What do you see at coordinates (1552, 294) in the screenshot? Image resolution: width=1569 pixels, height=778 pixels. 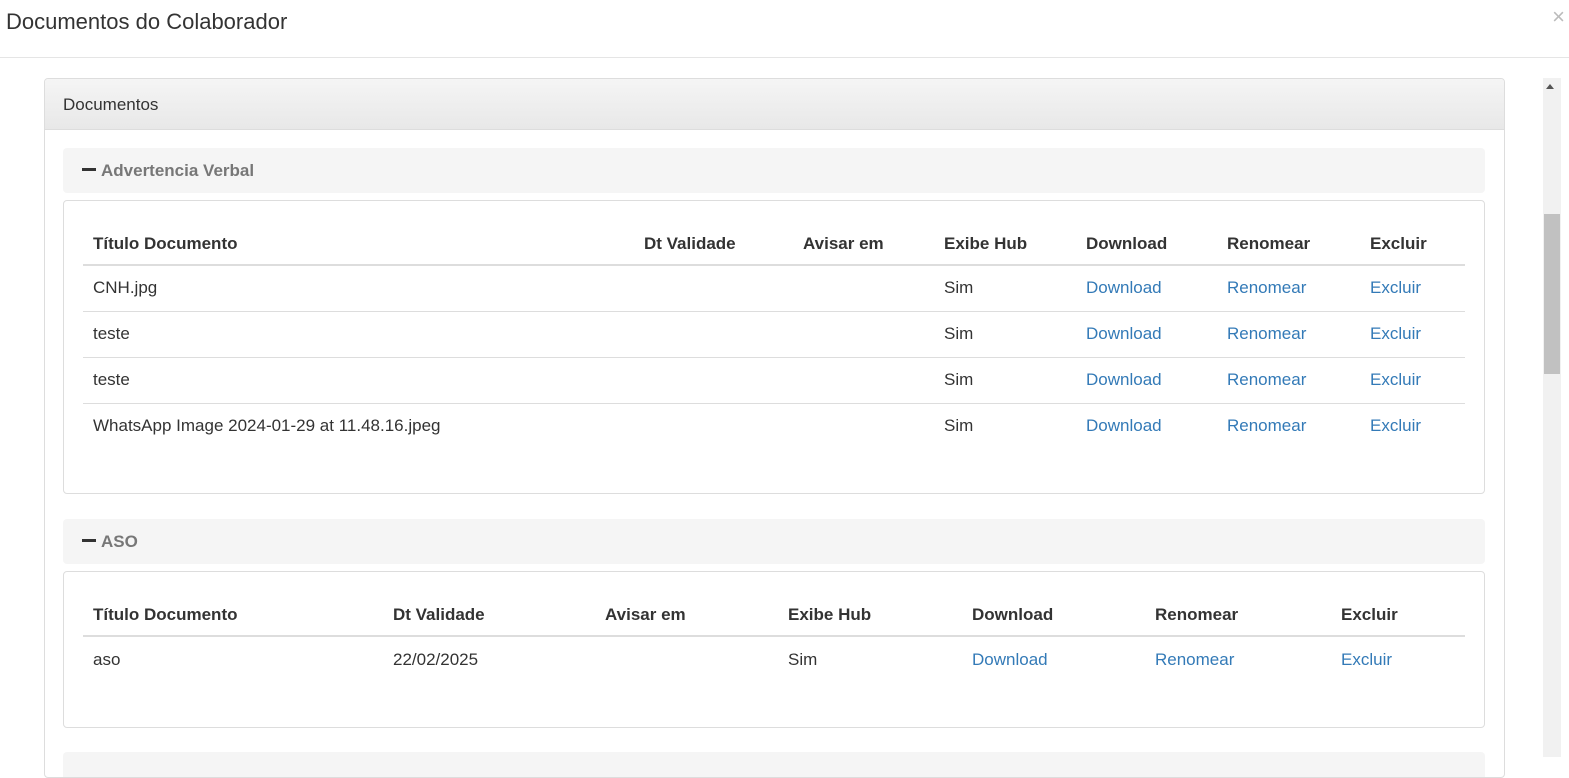 I see `scroll-thumb` at bounding box center [1552, 294].